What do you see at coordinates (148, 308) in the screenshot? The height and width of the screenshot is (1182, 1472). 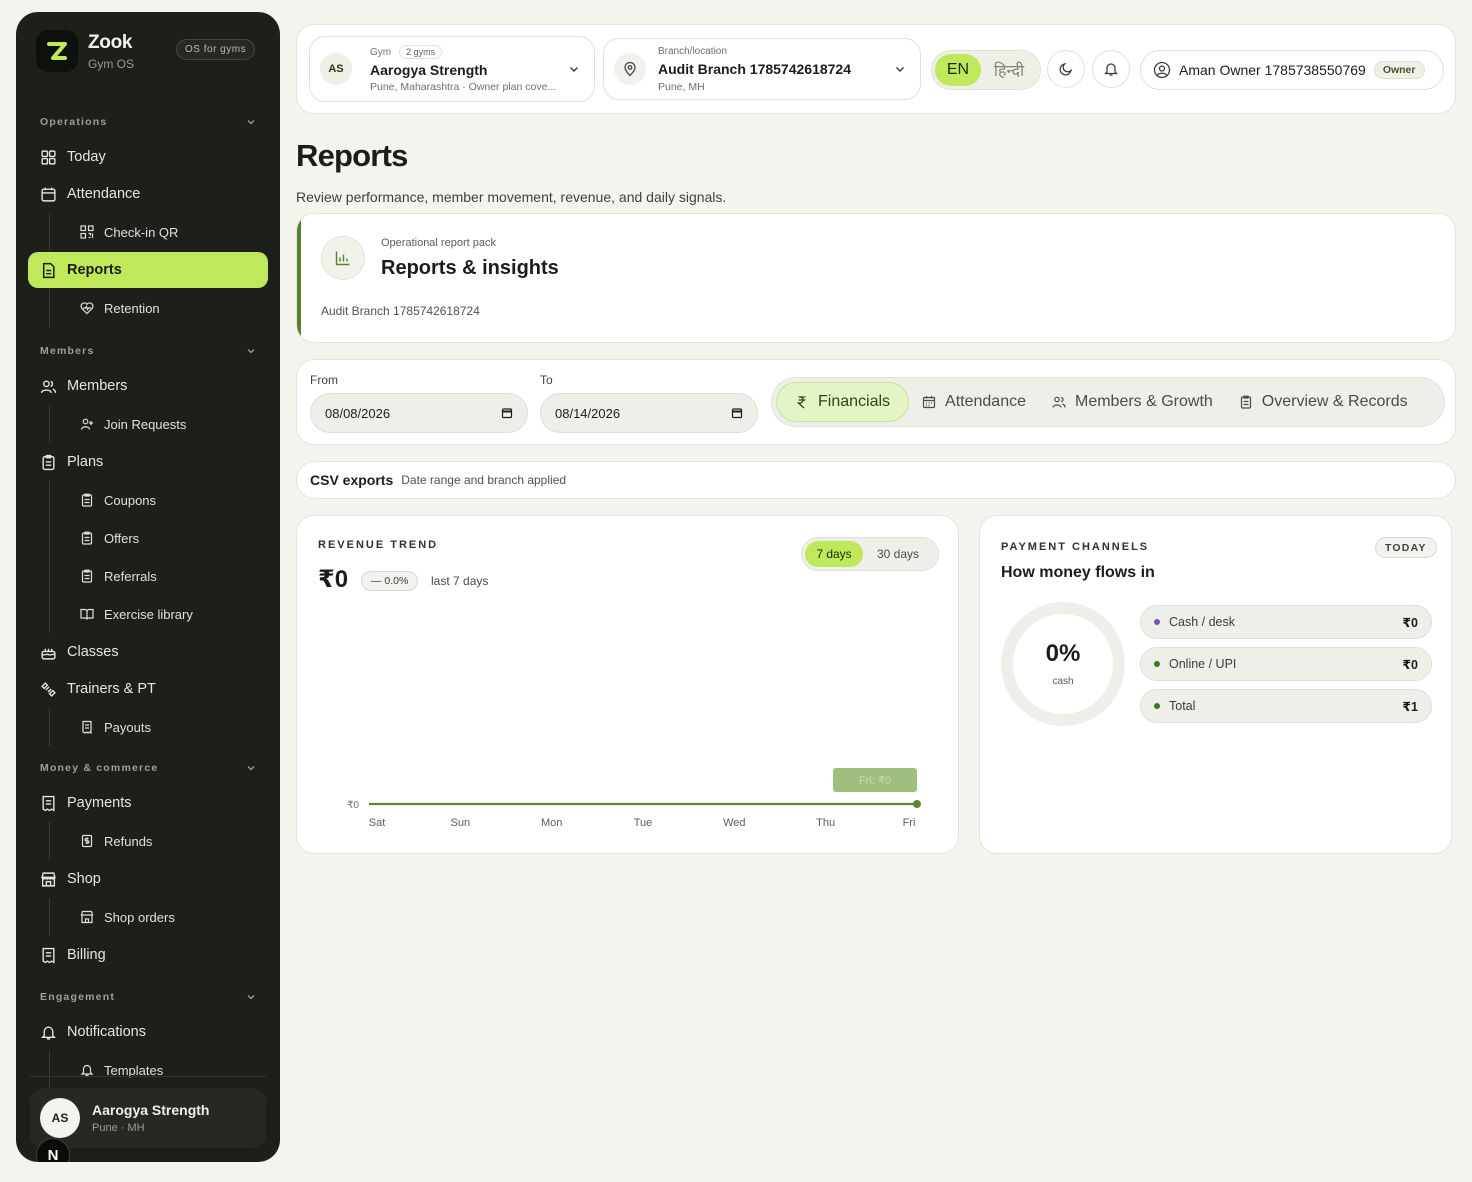 I see `sidebar-item-retention: Retention` at bounding box center [148, 308].